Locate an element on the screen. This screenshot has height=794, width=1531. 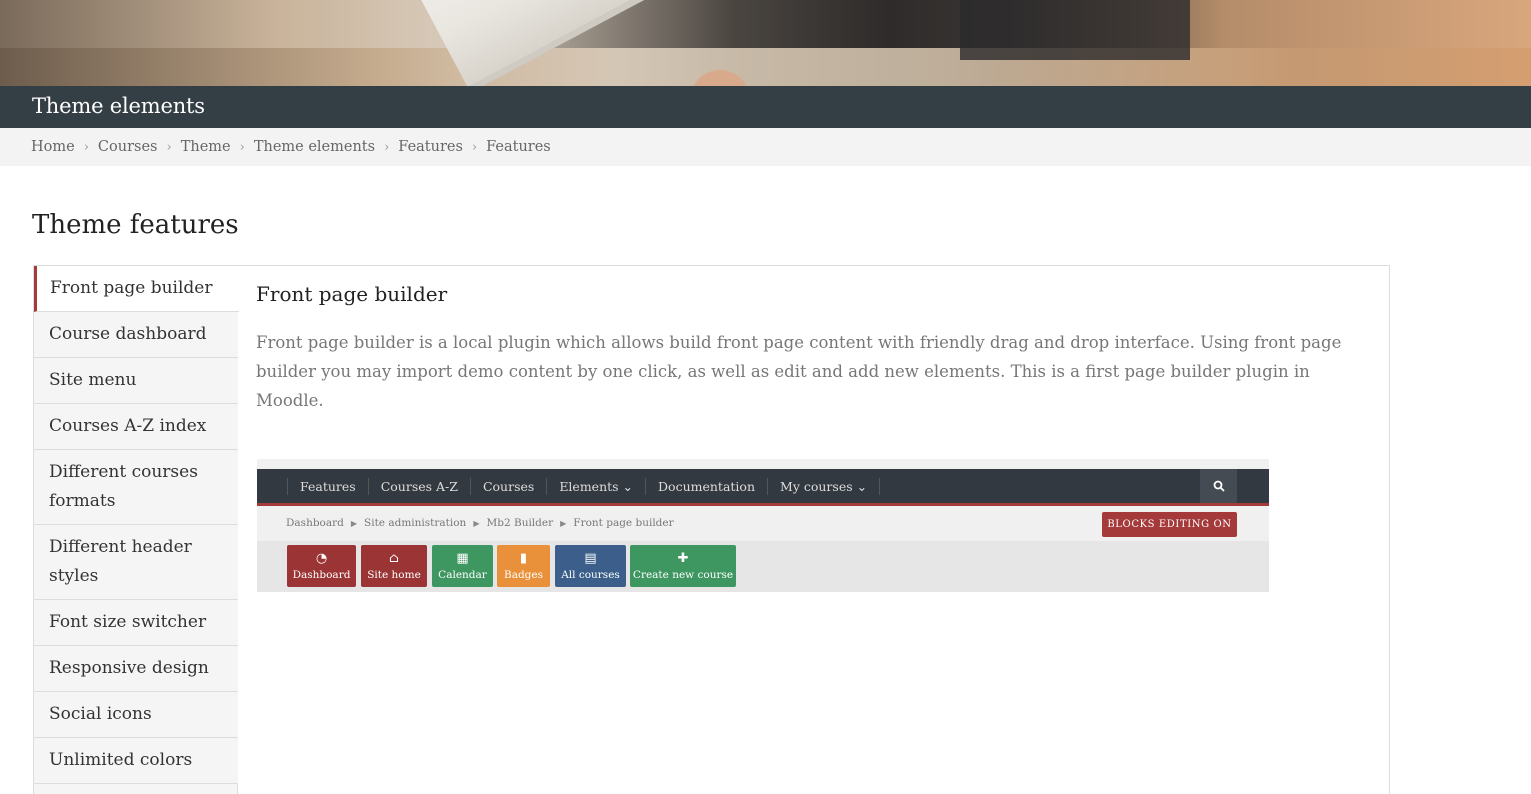
breadcrumb-item-features: Features is located at coordinates (430, 147).